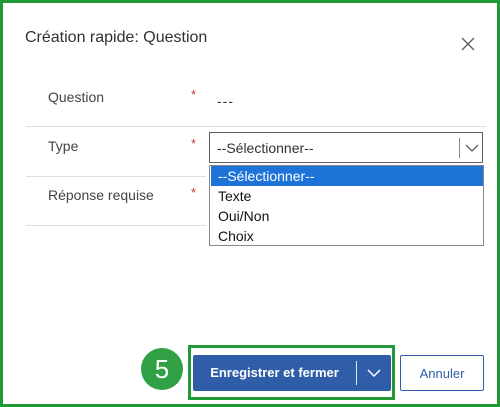 The width and height of the screenshot is (500, 407). Describe the element at coordinates (274, 372) in the screenshot. I see `save-and-close-label: Enregistrer et fermer` at that location.